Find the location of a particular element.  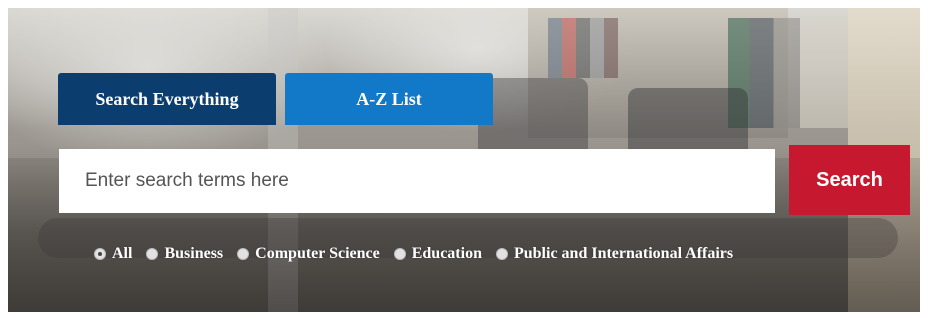

tab-a-z-list: A-Z List is located at coordinates (389, 99).